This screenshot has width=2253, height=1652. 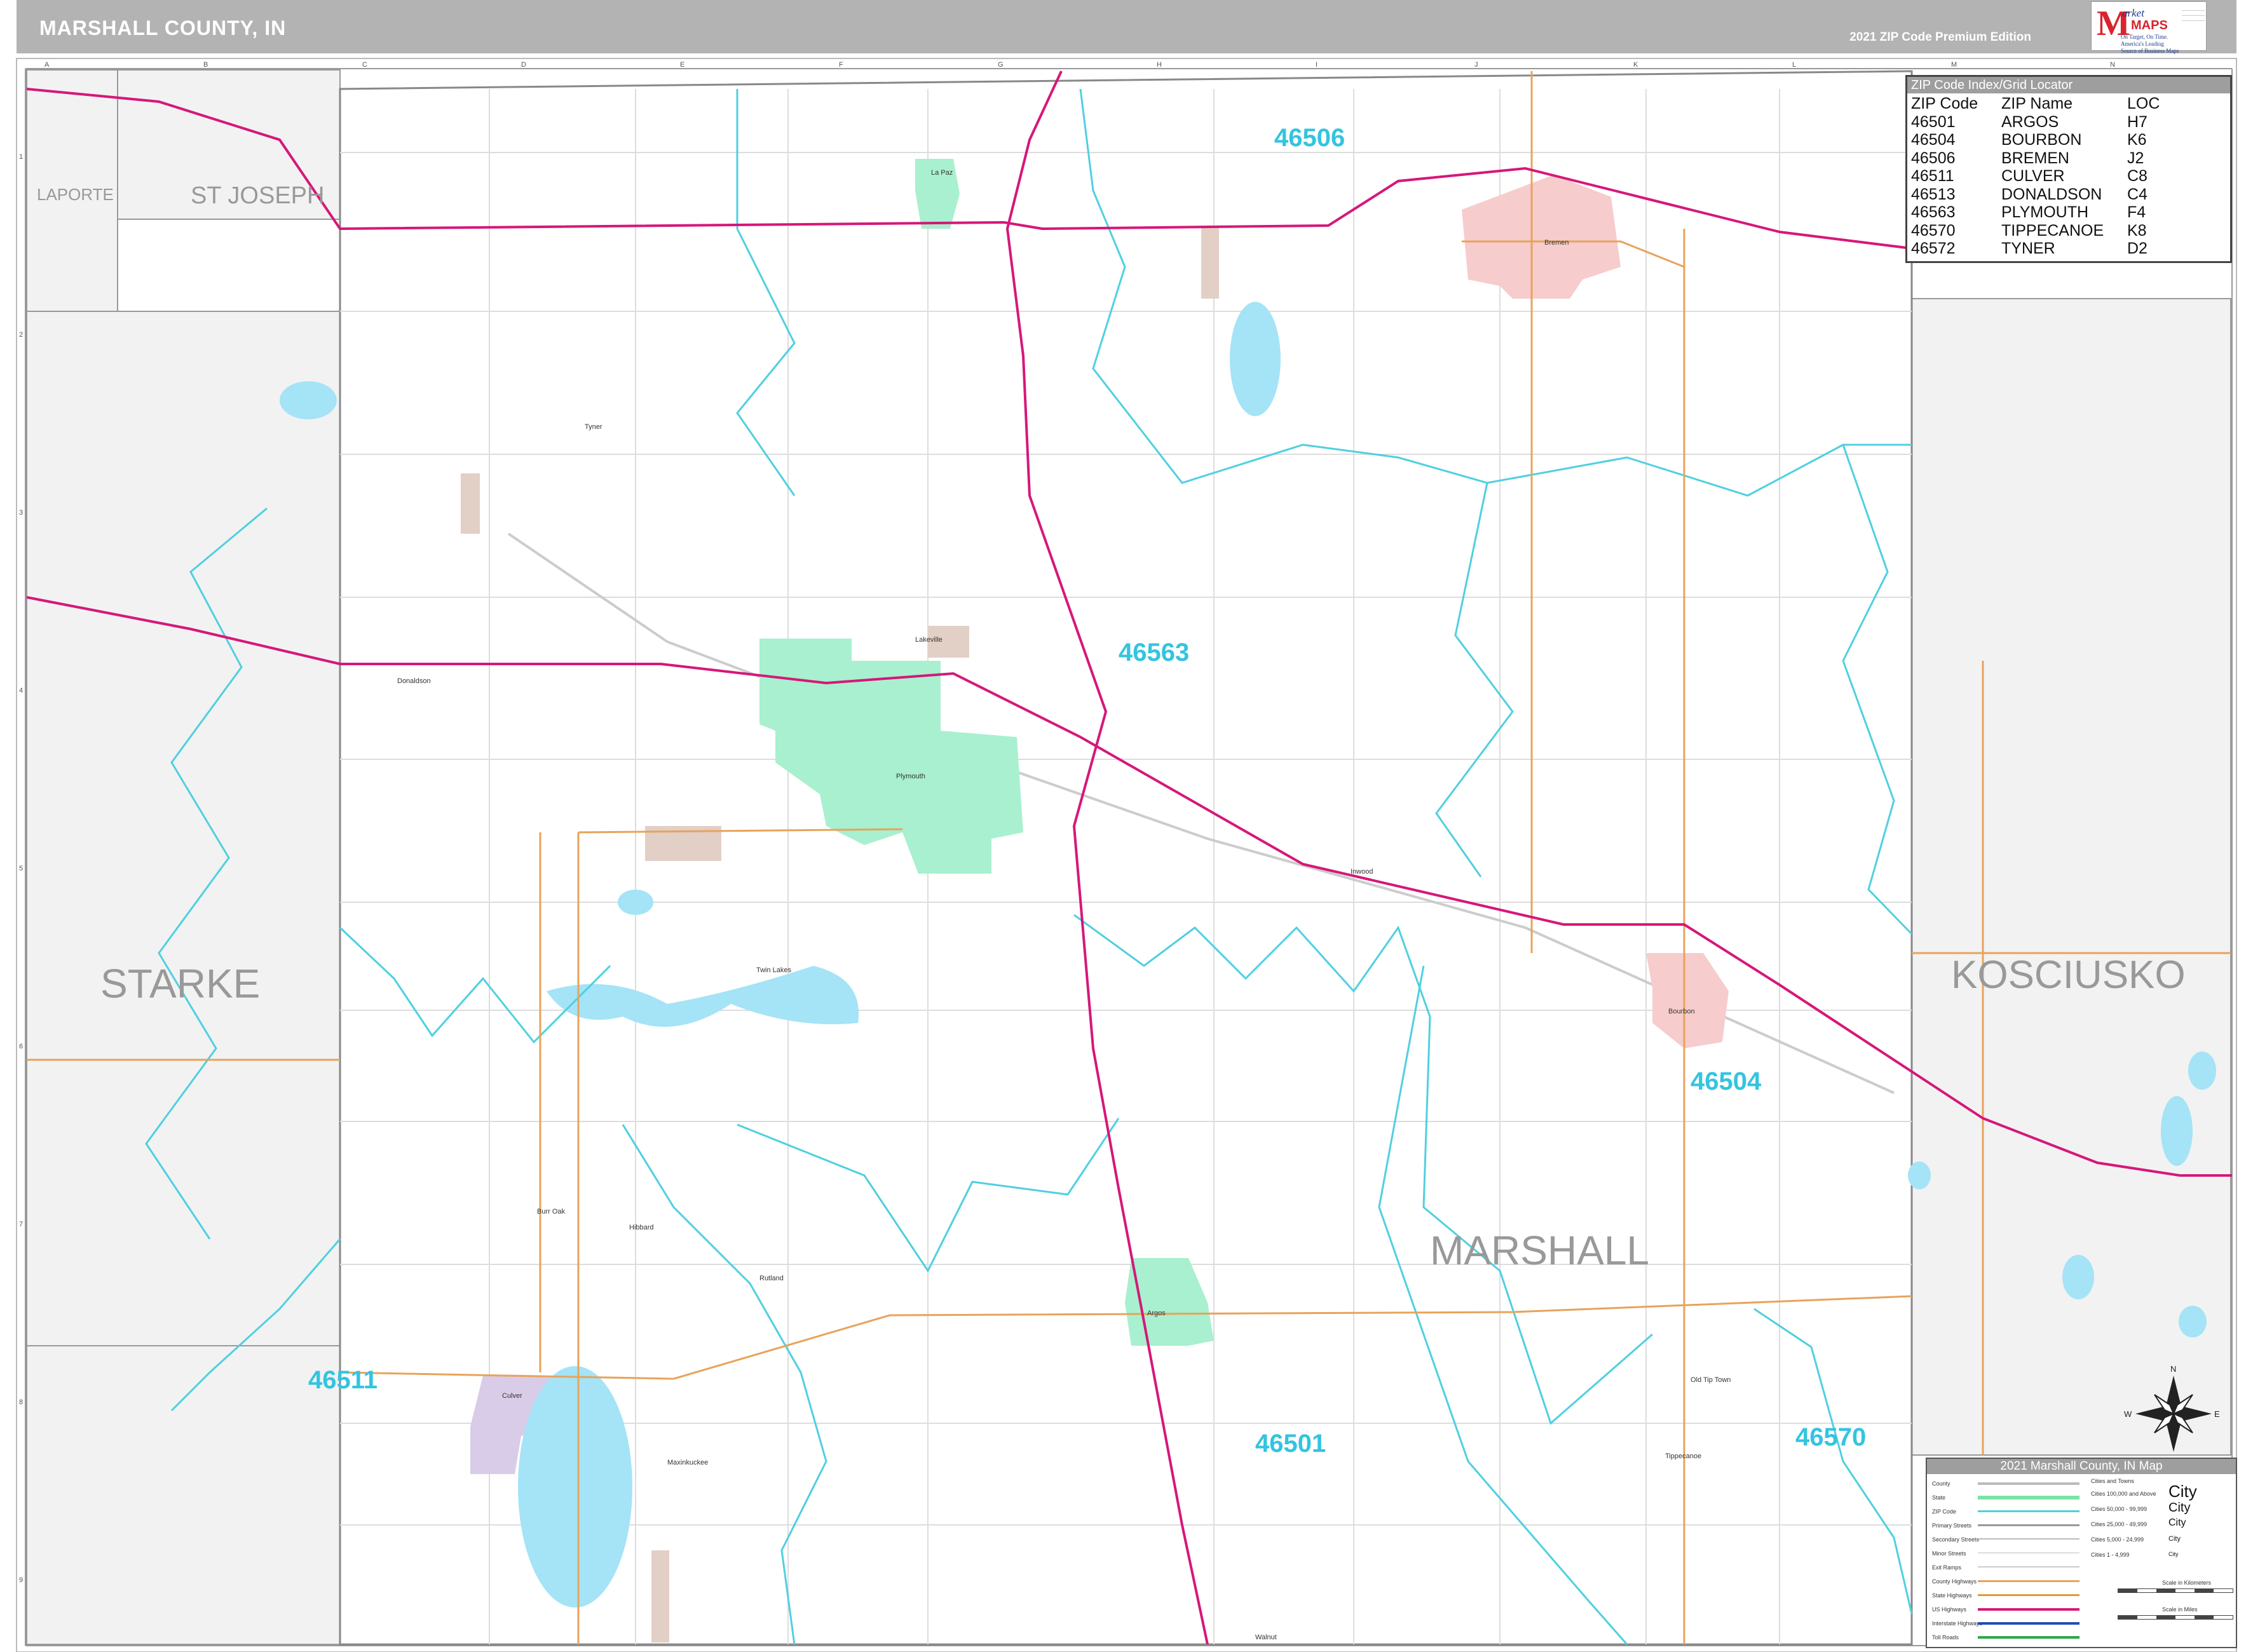 I want to click on place-label-argos: Argos, so click(x=1156, y=1313).